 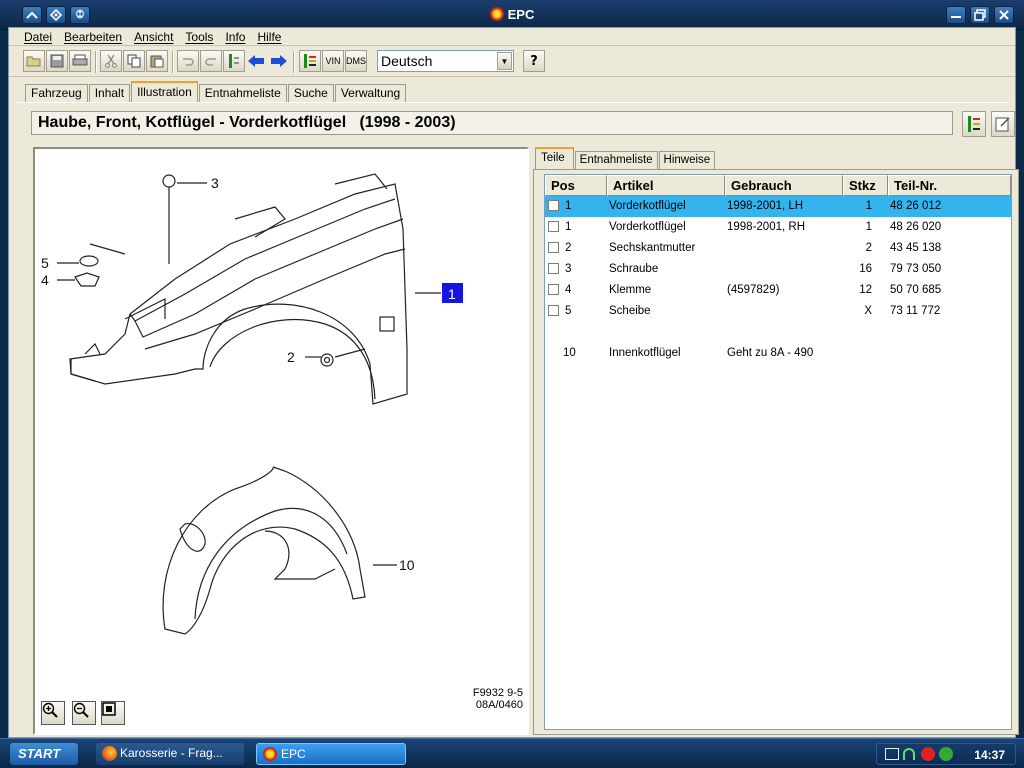 I want to click on fit-to-window-icon, so click(x=113, y=713).